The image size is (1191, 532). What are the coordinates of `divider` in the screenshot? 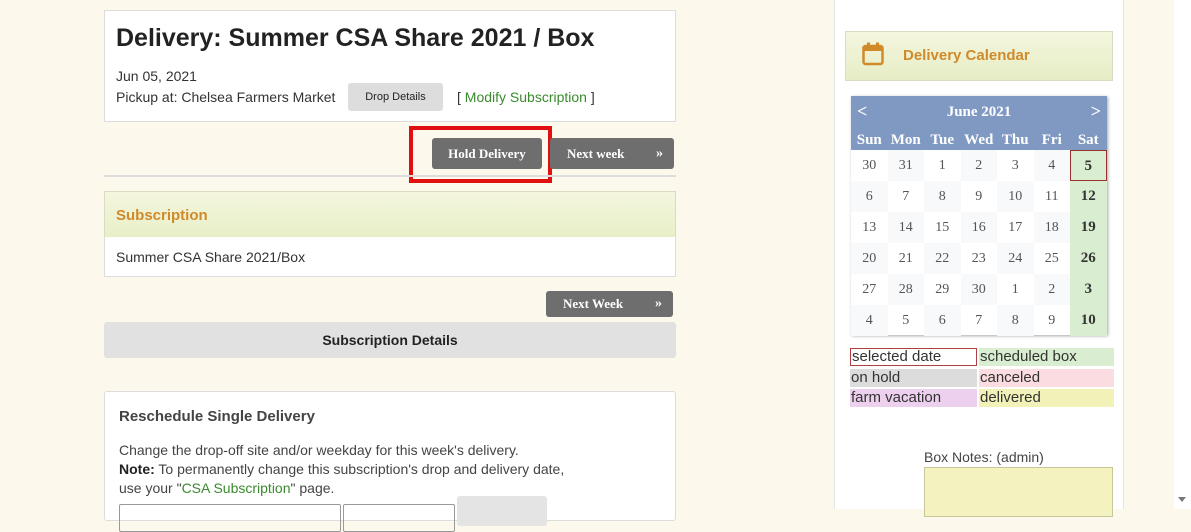 It's located at (390, 176).